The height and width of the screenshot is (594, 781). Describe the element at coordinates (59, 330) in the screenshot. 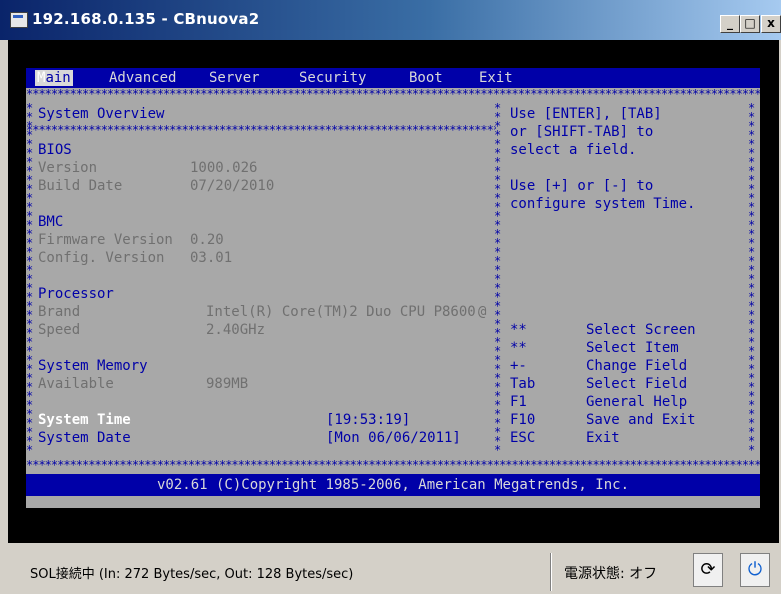

I see `speed-label: Speed` at that location.